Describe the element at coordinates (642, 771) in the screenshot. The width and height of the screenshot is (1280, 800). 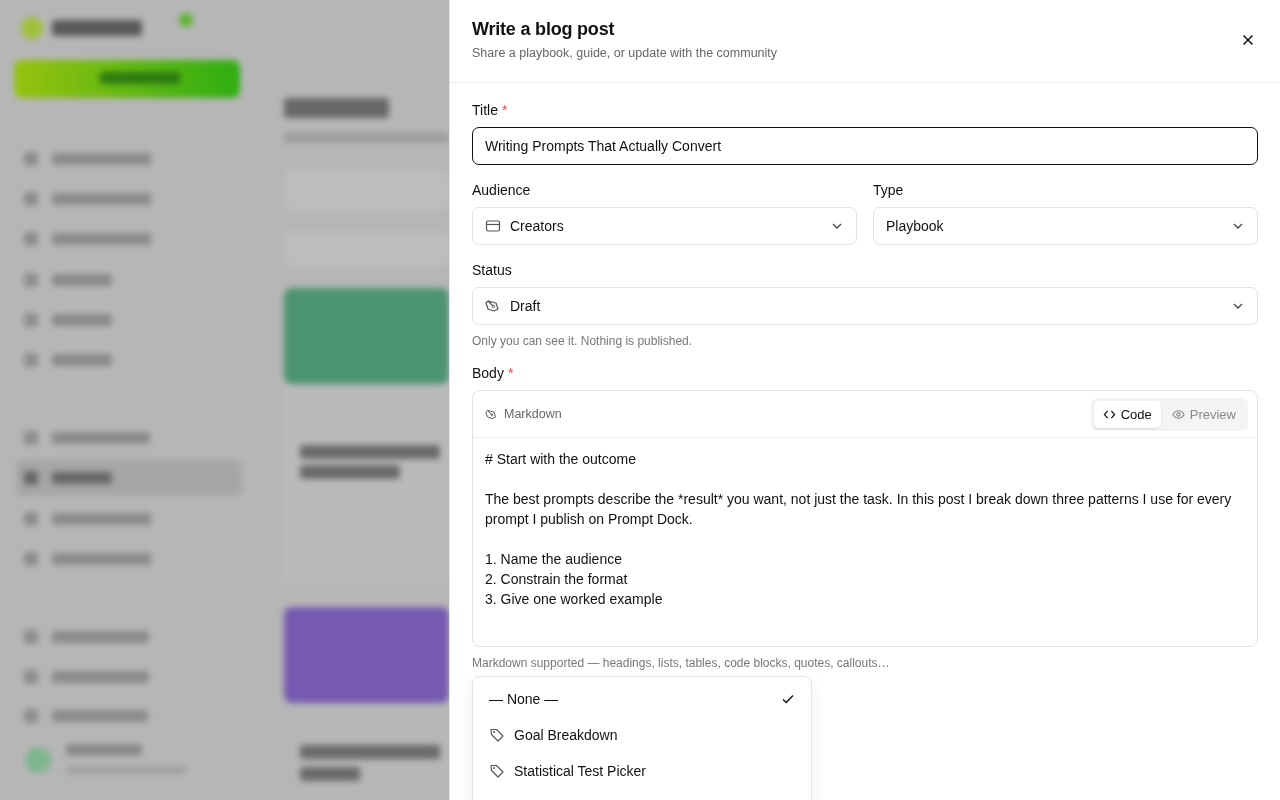
I see `dropdown-option: Statistical Test Picker` at that location.